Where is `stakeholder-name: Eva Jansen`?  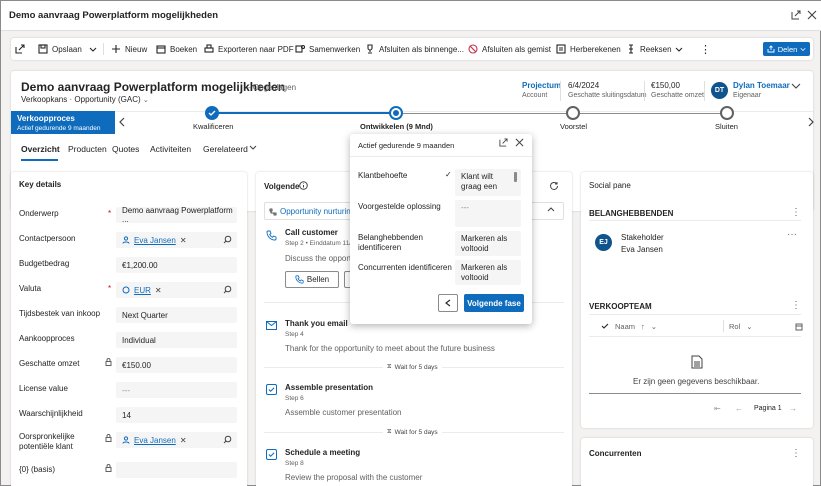 stakeholder-name: Eva Jansen is located at coordinates (642, 249).